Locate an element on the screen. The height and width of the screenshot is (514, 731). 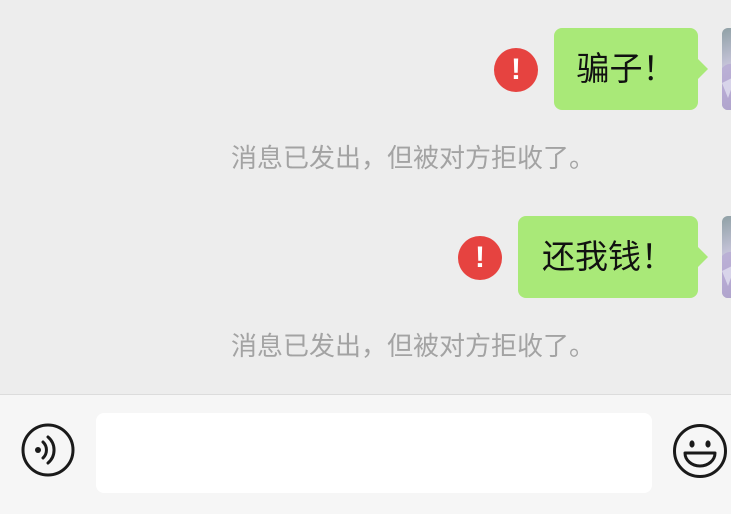
voice-icon is located at coordinates (48, 450).